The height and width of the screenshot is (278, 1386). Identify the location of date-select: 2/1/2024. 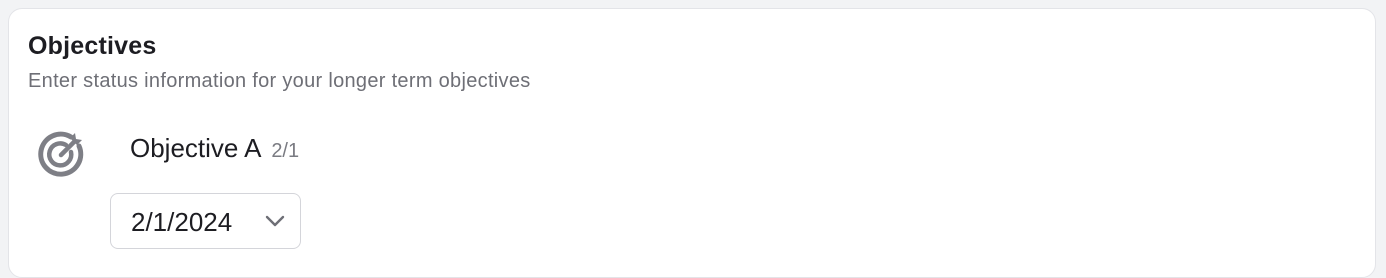
(205, 221).